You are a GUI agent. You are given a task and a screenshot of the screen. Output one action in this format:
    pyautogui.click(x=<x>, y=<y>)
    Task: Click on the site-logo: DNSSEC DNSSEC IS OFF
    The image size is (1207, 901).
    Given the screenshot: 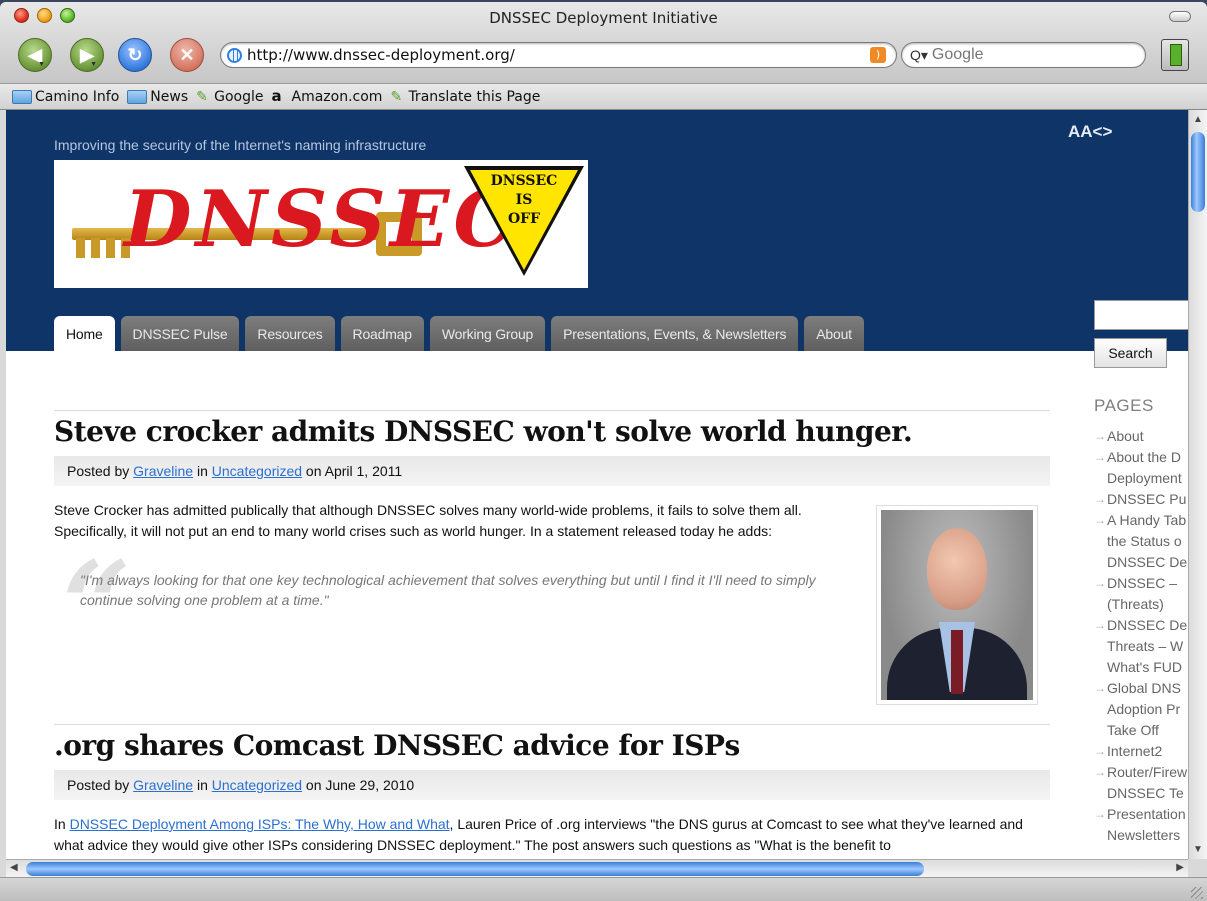 What is the action you would take?
    pyautogui.click(x=321, y=224)
    